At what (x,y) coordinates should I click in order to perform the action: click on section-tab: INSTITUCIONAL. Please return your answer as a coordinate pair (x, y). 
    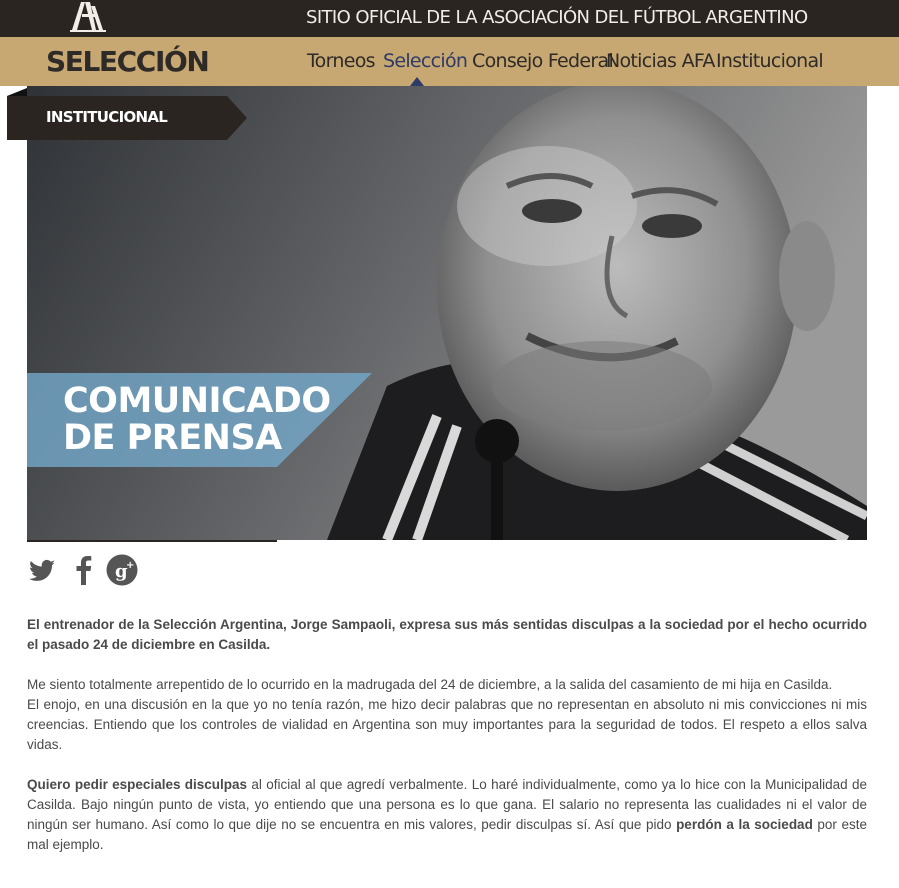
    Looking at the image, I should click on (127, 118).